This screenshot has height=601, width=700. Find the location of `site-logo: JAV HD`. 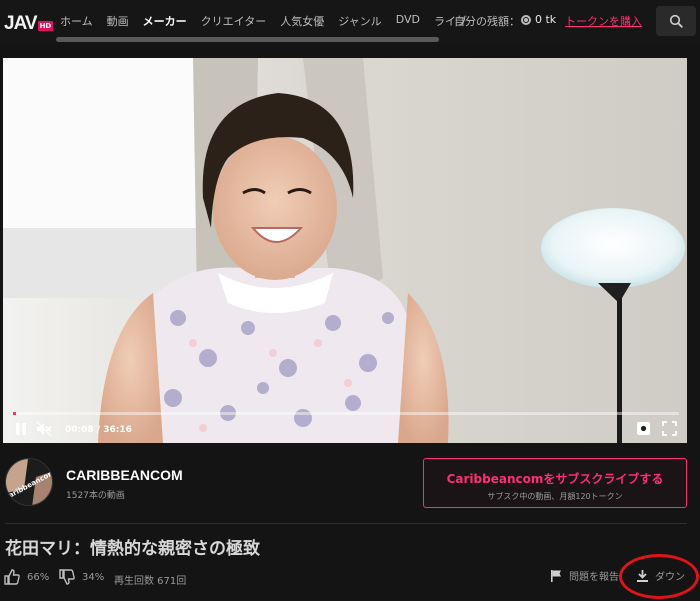

site-logo: JAV HD is located at coordinates (29, 22).